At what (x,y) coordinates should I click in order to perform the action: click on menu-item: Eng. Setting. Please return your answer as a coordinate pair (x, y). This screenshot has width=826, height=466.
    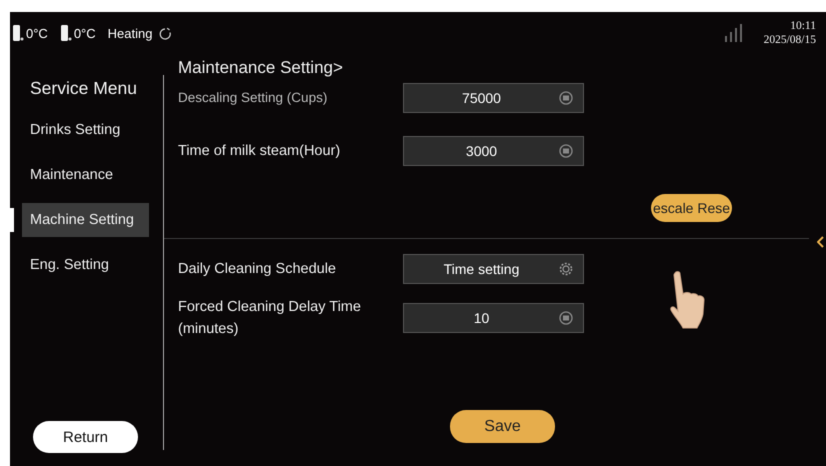
    Looking at the image, I should click on (85, 265).